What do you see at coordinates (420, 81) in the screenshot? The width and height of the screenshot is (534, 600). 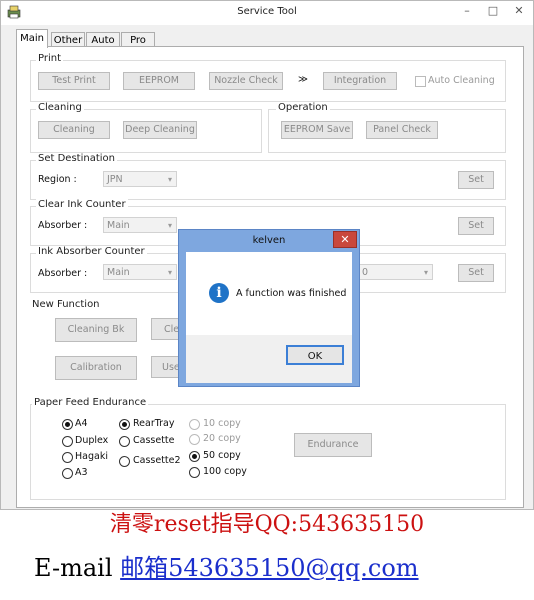 I see `auto-cleaning-checkbox` at bounding box center [420, 81].